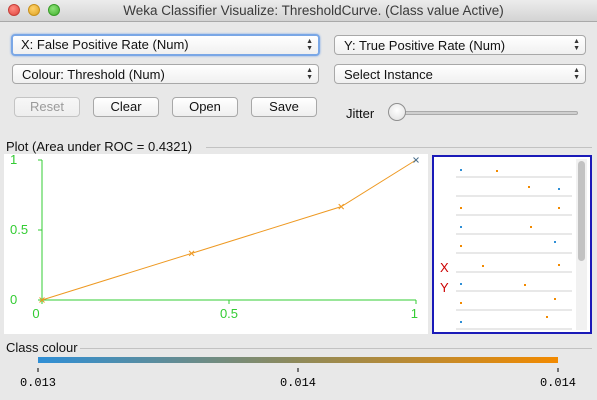 This screenshot has width=597, height=400. I want to click on y-attribute-marker: Y, so click(444, 287).